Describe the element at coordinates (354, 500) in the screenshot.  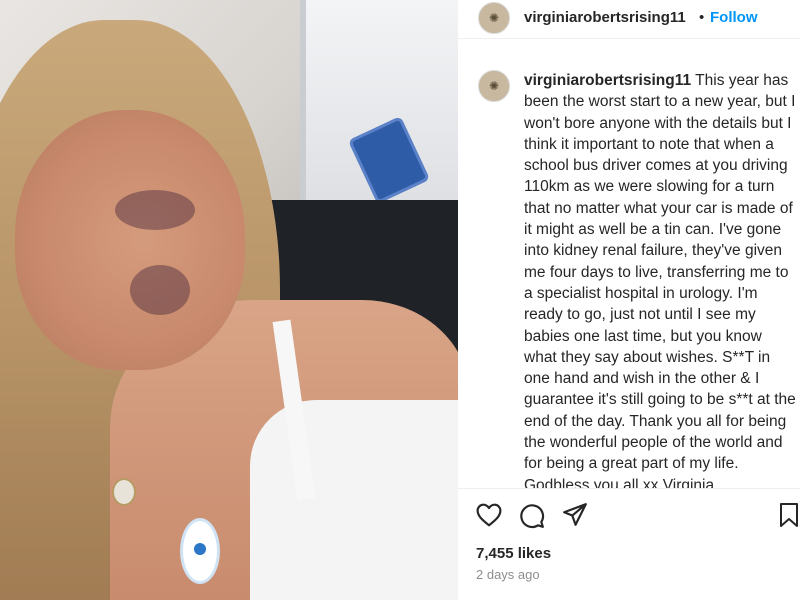
I see `hospital-gown` at that location.